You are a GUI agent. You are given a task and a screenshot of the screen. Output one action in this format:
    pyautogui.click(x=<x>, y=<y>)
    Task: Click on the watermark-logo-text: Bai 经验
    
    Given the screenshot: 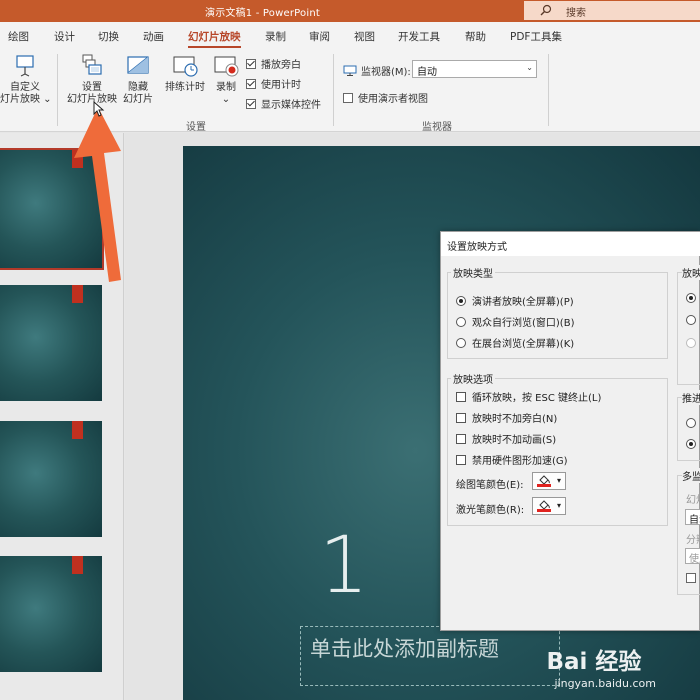 What is the action you would take?
    pyautogui.click(x=594, y=662)
    